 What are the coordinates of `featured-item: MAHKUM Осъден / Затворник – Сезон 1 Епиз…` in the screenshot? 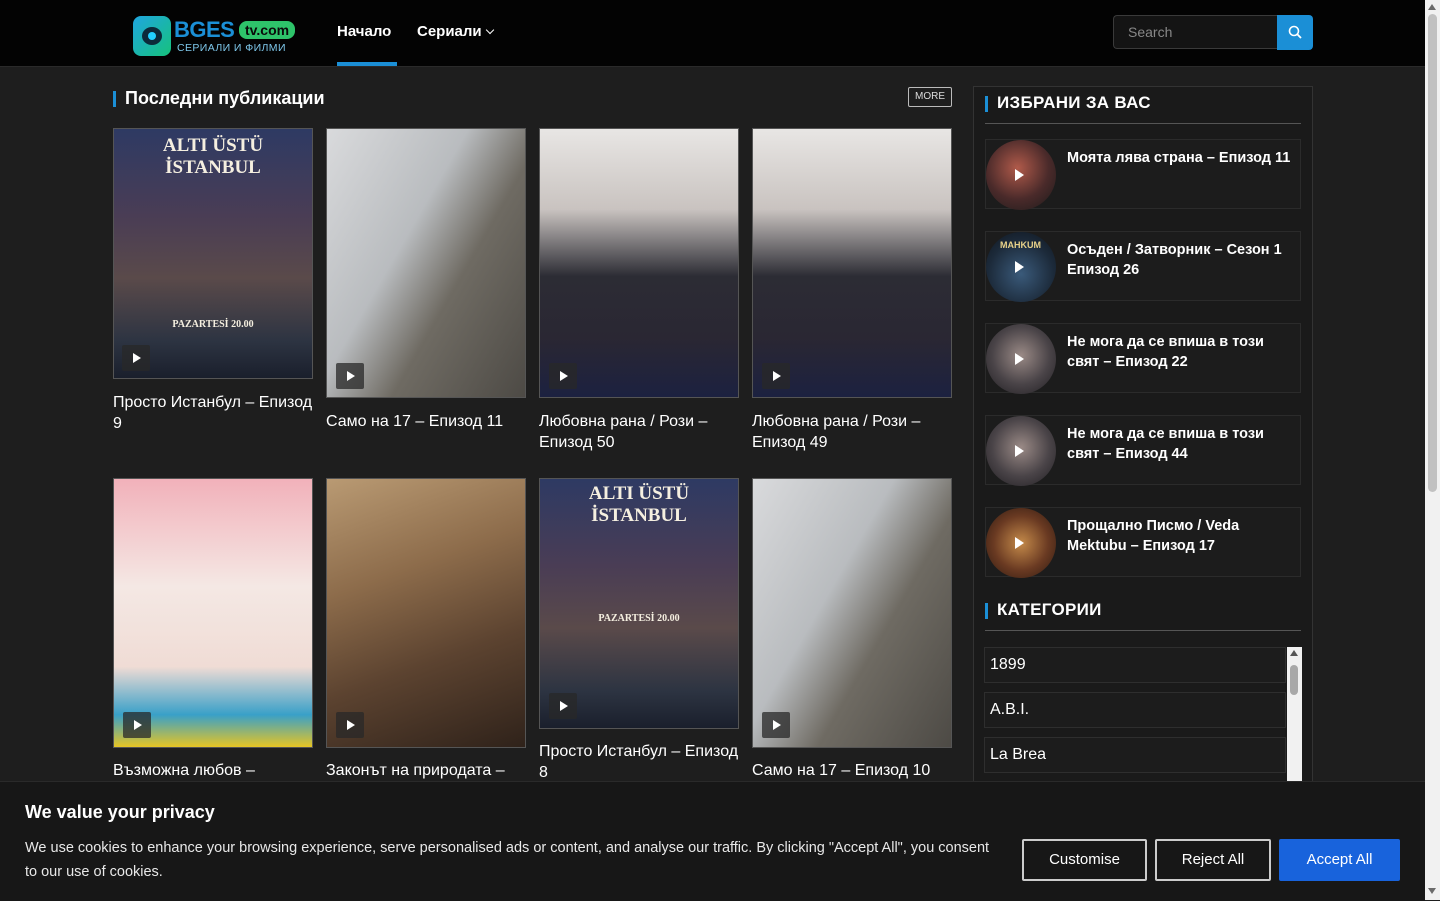 It's located at (1143, 266).